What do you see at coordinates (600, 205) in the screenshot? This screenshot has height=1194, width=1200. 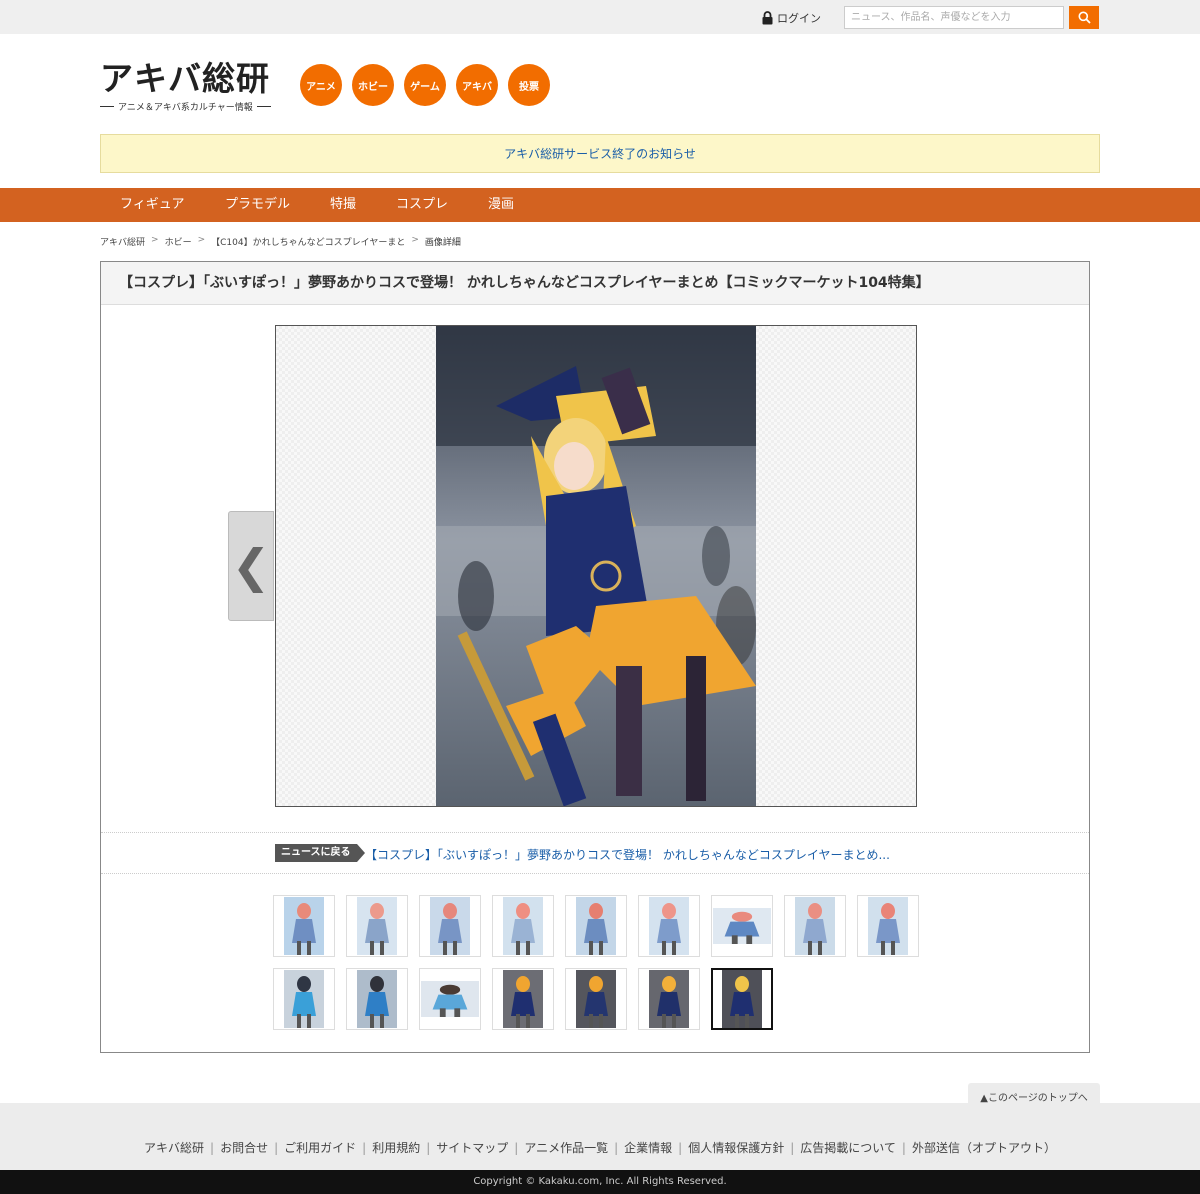 I see `global-nav: フィギュア プラモデル 特撮 コスプレ 漫画` at bounding box center [600, 205].